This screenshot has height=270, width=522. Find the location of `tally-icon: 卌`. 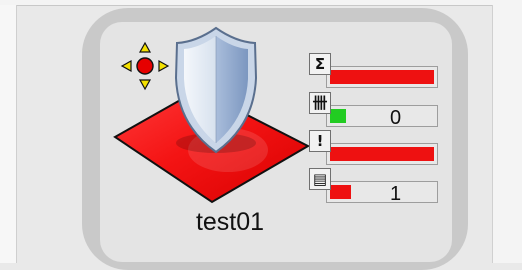

tally-icon: 卌 is located at coordinates (320, 103).